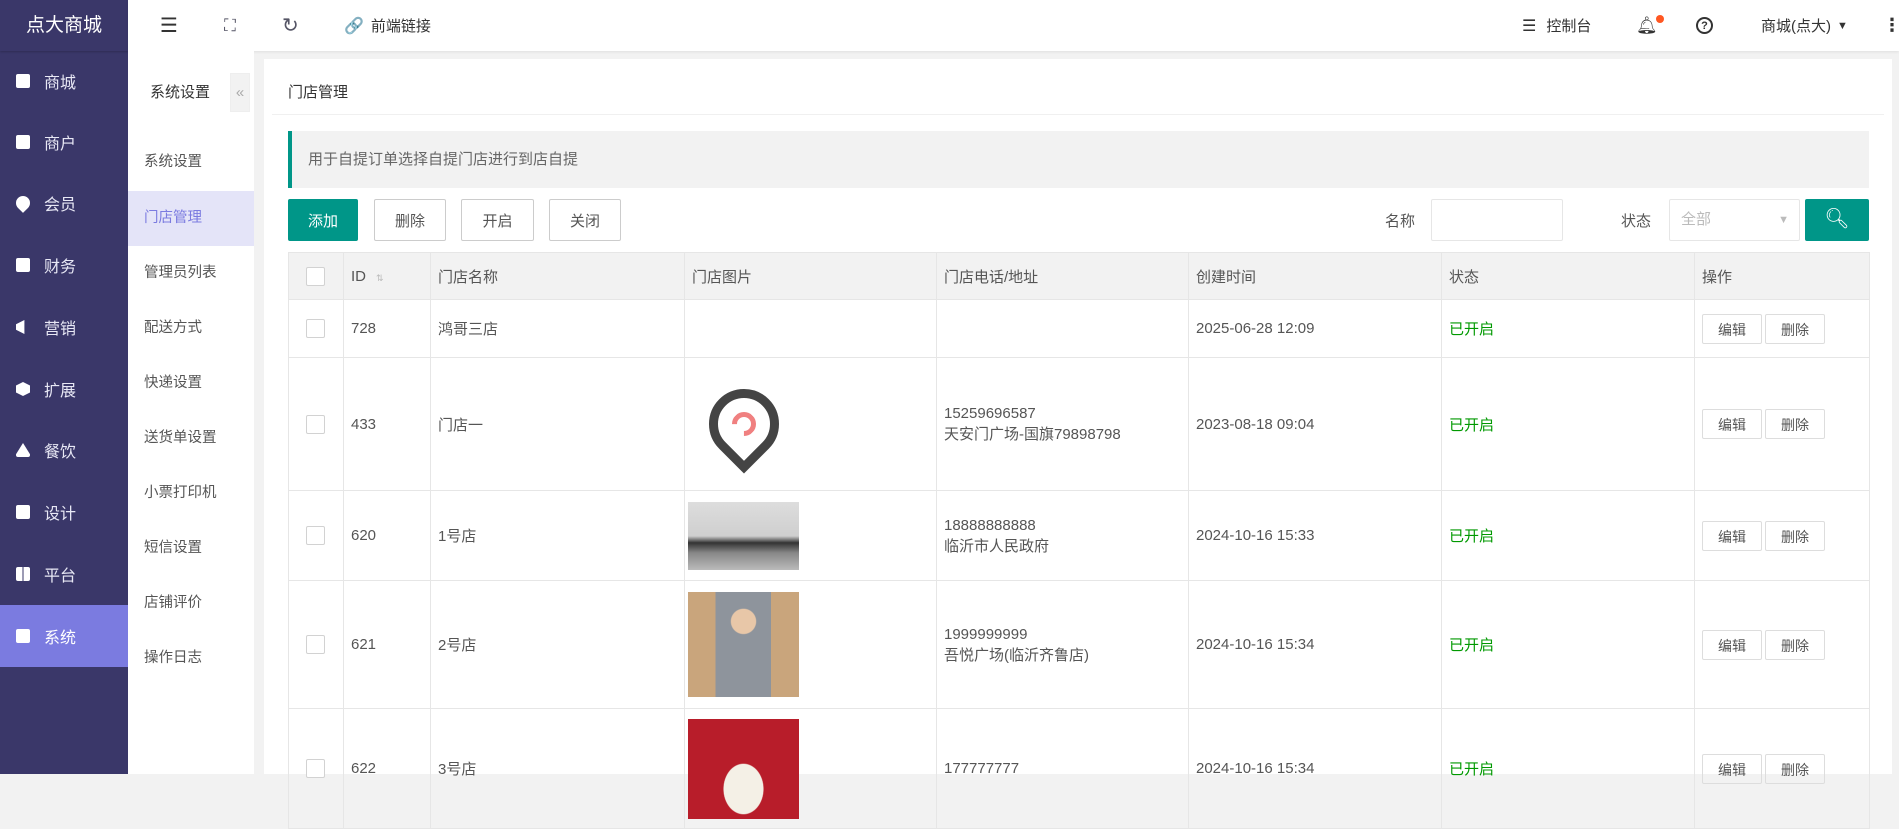 This screenshot has height=829, width=1899. Describe the element at coordinates (380, 278) in the screenshot. I see `sort-icon: ⇅` at that location.